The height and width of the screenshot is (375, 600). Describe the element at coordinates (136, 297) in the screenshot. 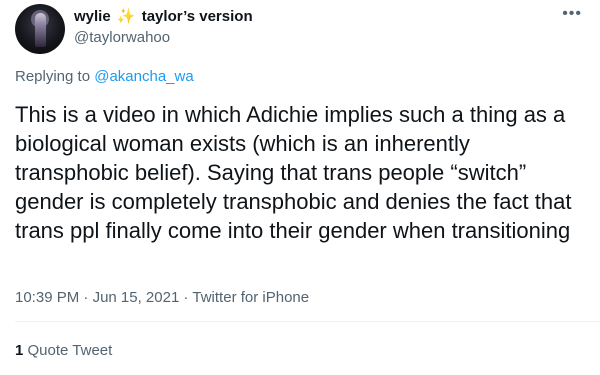

I see `tweet-date: Jun 15, 2021` at that location.